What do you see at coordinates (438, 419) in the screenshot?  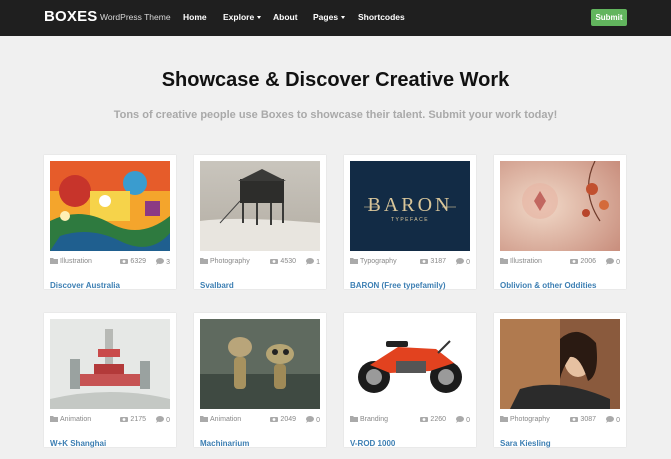 I see `card-views-count: 2260` at bounding box center [438, 419].